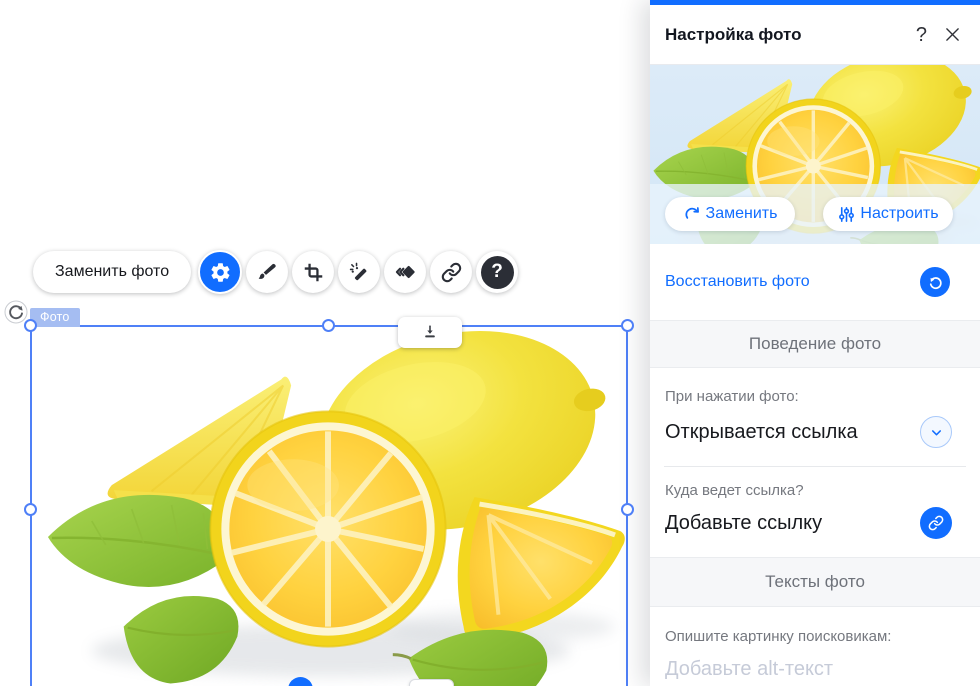 This screenshot has width=980, height=686. Describe the element at coordinates (815, 669) in the screenshot. I see `alt-text-input` at that location.